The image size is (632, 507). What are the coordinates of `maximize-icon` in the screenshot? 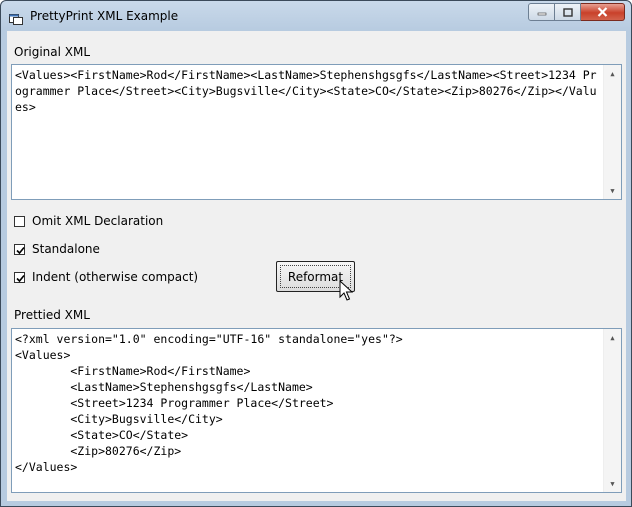 It's located at (567, 12).